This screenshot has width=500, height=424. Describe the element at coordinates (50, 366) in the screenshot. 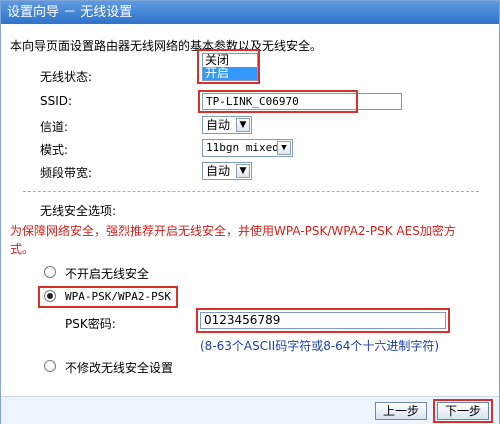

I see `radio-keep-security` at that location.